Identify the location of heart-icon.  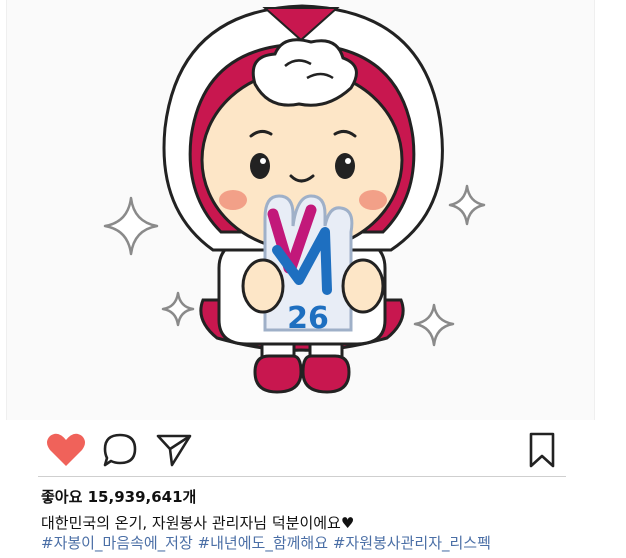
(66, 449).